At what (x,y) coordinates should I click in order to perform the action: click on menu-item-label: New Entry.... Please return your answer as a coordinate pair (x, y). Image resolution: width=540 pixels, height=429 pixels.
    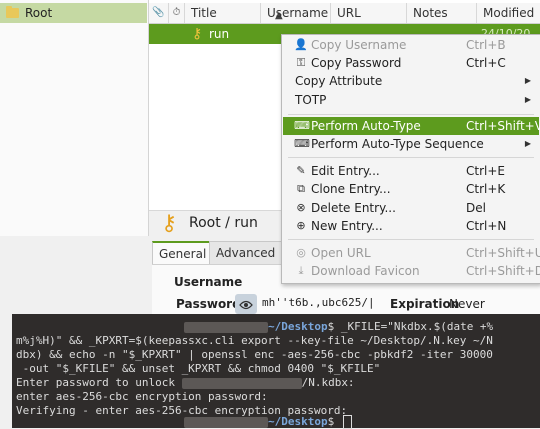
    Looking at the image, I should click on (347, 226).